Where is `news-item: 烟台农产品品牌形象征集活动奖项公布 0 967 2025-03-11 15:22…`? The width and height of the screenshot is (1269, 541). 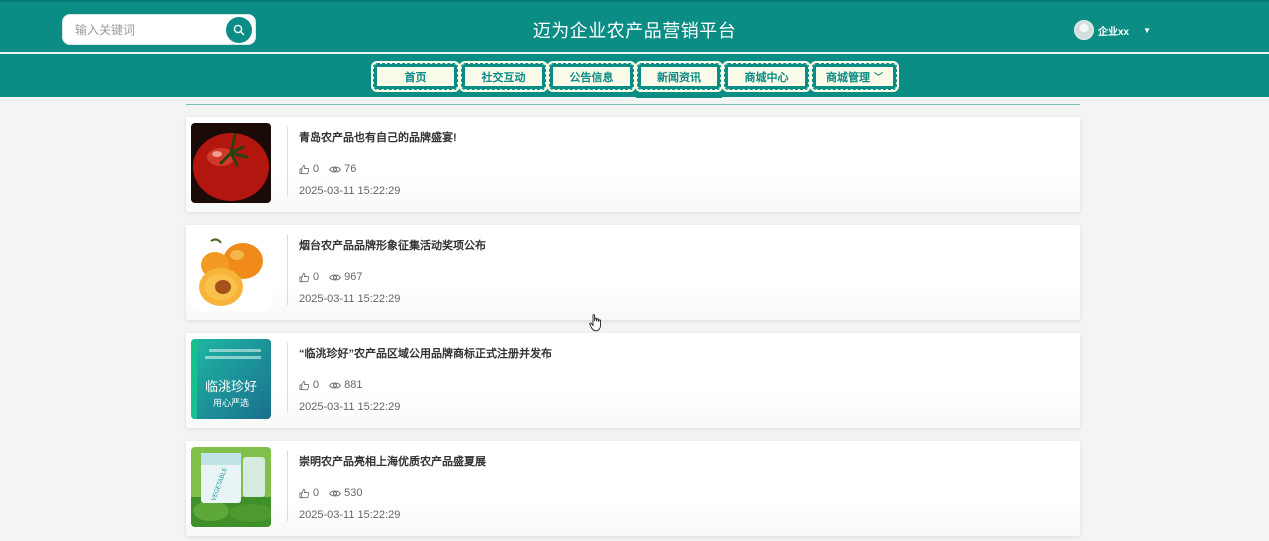
news-item: 烟台农产品品牌形象征集活动奖项公布 0 967 2025-03-11 15:22… is located at coordinates (633, 272).